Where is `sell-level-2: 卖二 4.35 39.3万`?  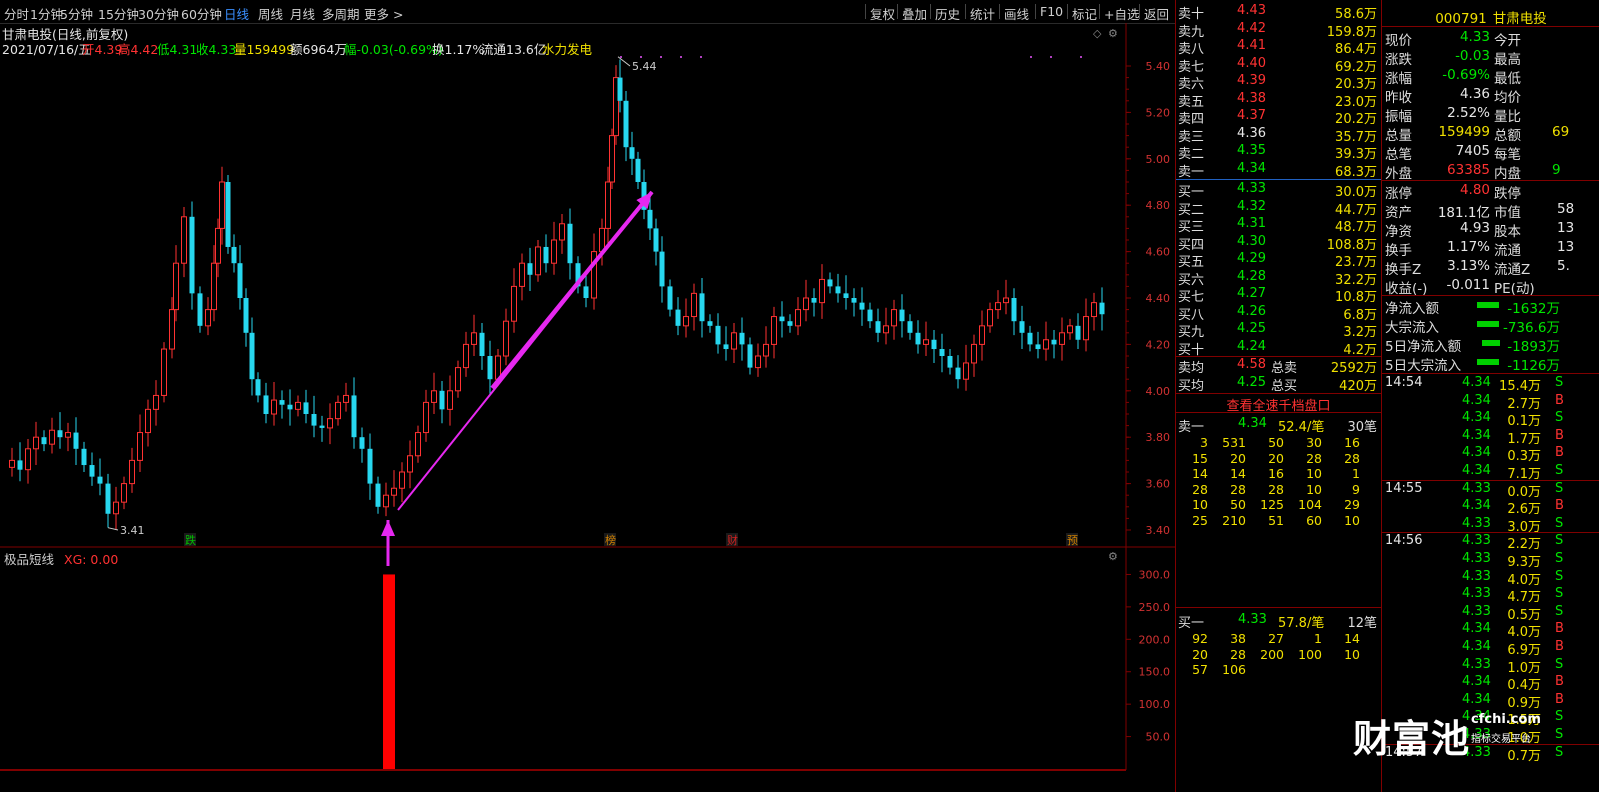
sell-level-2: 卖二 4.35 39.3万 is located at coordinates (1278, 152).